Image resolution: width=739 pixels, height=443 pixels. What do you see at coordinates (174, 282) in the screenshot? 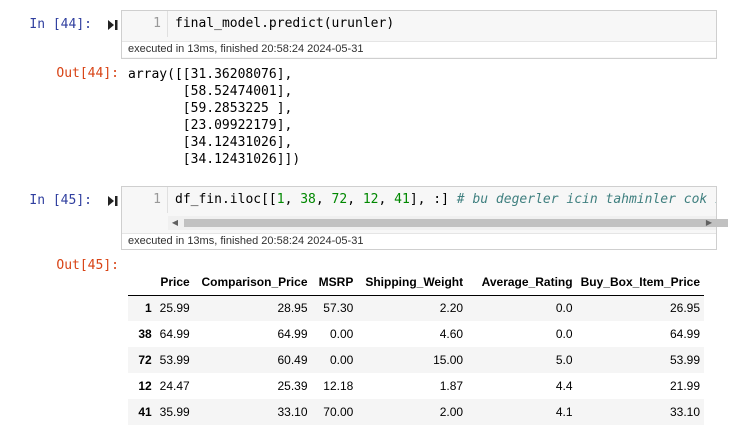
I see `column-header: Price` at bounding box center [174, 282].